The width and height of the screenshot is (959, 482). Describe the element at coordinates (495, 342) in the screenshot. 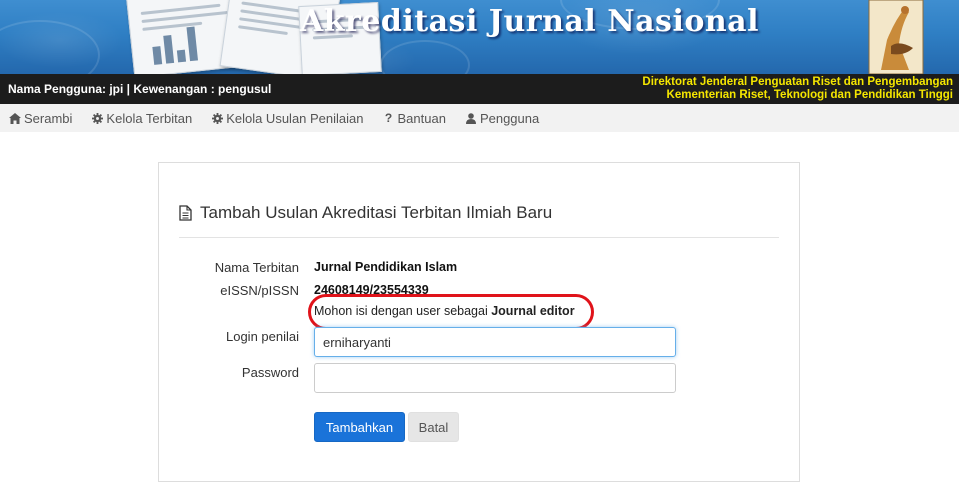

I see `login-penilai-input` at that location.